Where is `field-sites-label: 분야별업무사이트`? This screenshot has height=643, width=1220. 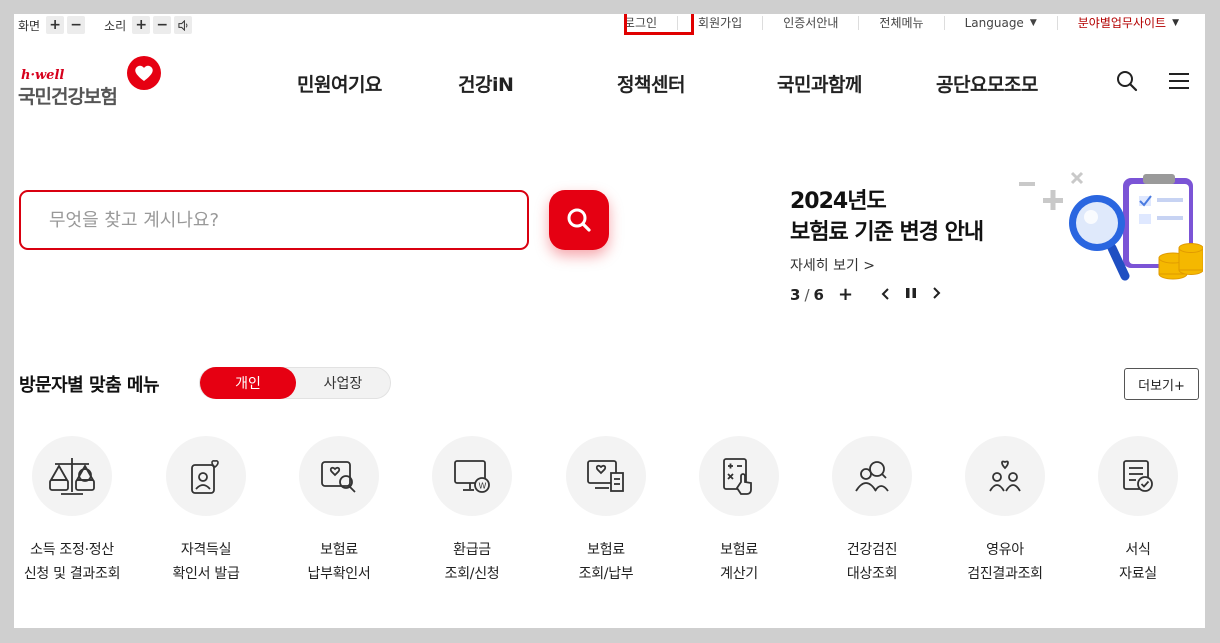 field-sites-label: 분야별업무사이트 is located at coordinates (1122, 23).